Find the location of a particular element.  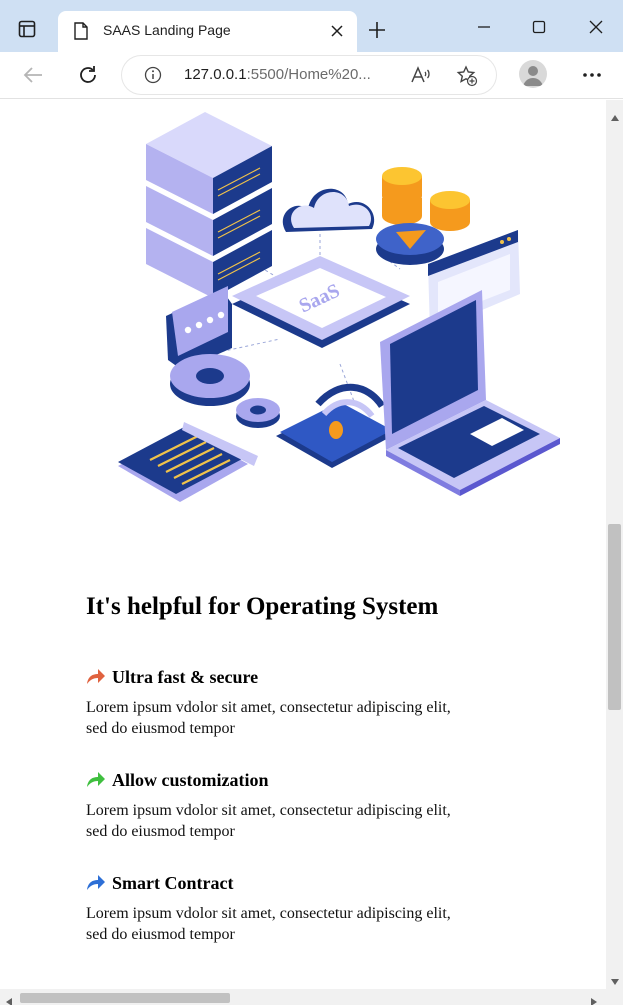

tab-title: SAAS Landing Page is located at coordinates (167, 30).